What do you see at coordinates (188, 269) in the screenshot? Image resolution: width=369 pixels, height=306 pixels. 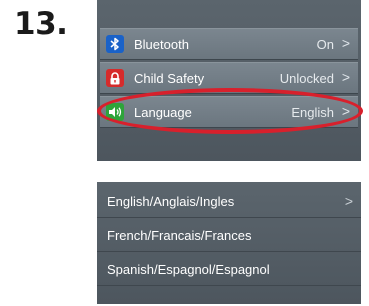 I see `language-option-label: Spanish/Espagnol/Espagnol` at bounding box center [188, 269].